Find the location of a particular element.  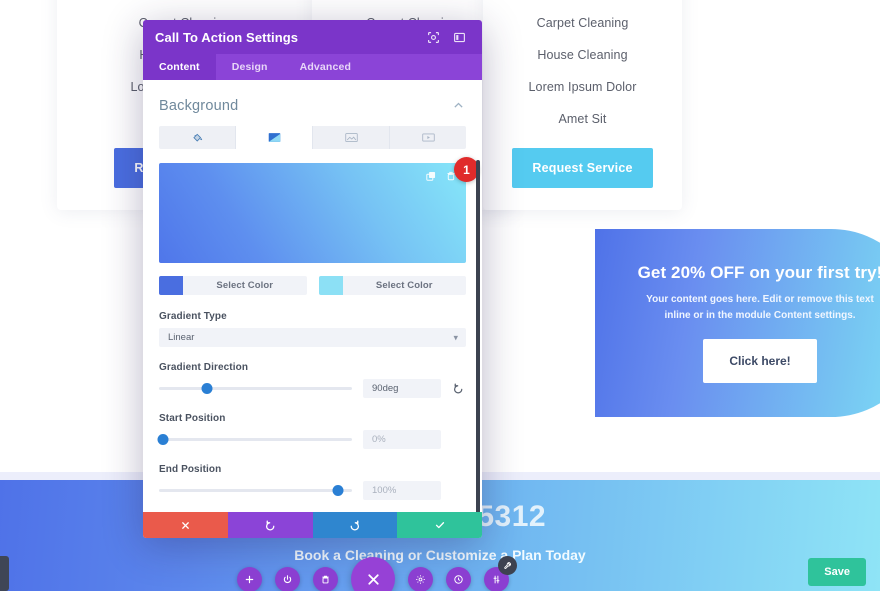

color-stop-end: Select Color is located at coordinates (392, 285).